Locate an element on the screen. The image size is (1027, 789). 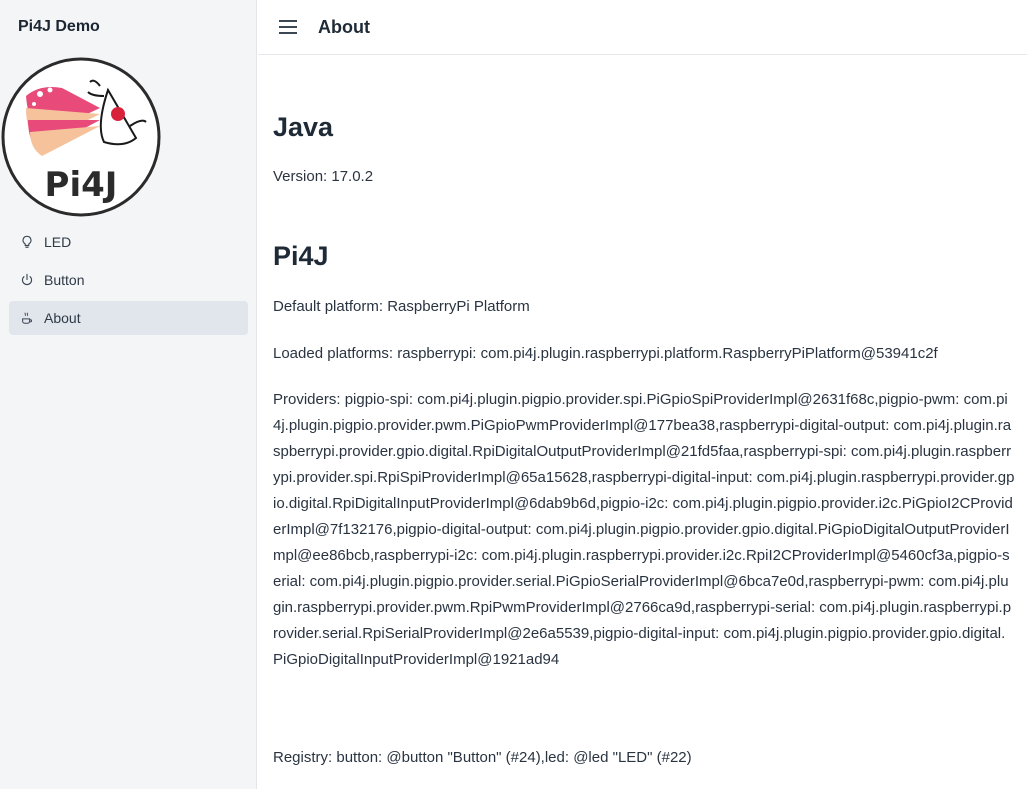
page-title: About is located at coordinates (344, 26).